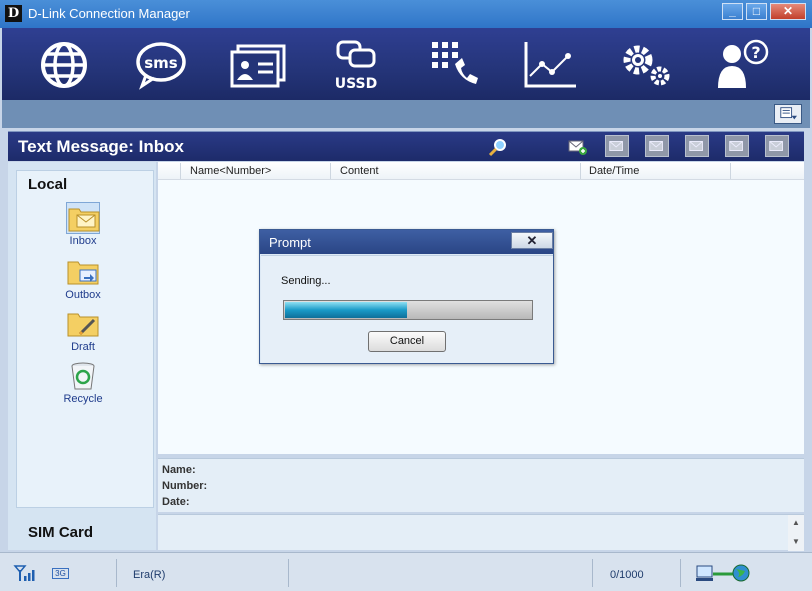 The image size is (812, 591). What do you see at coordinates (657, 146) in the screenshot?
I see `delete-message-icon` at bounding box center [657, 146].